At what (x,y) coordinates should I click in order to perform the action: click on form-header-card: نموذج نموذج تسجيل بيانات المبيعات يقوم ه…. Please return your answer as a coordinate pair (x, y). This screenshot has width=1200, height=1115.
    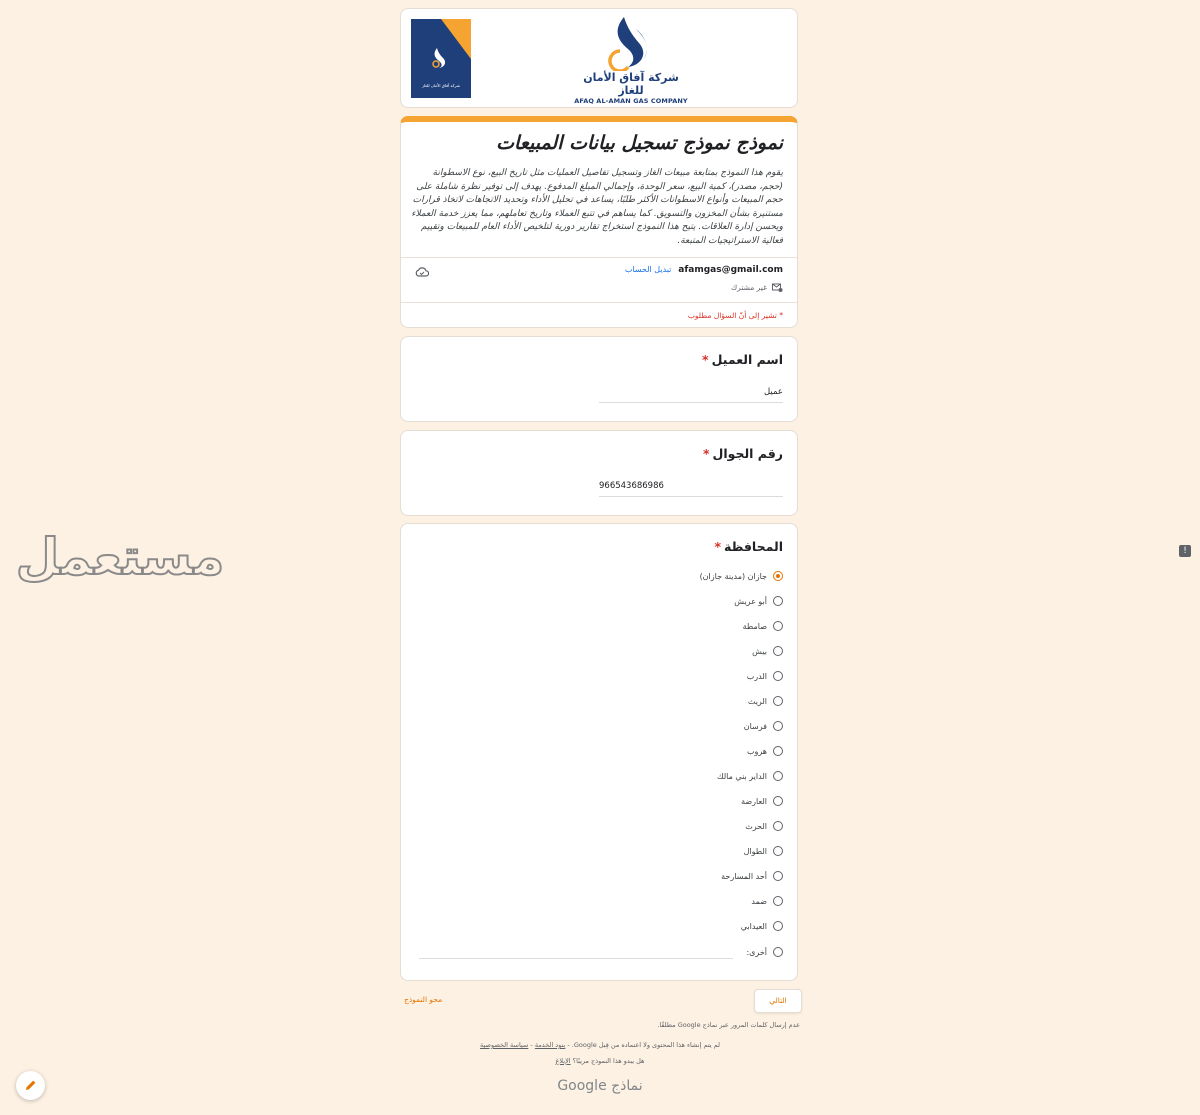
    Looking at the image, I should click on (599, 222).